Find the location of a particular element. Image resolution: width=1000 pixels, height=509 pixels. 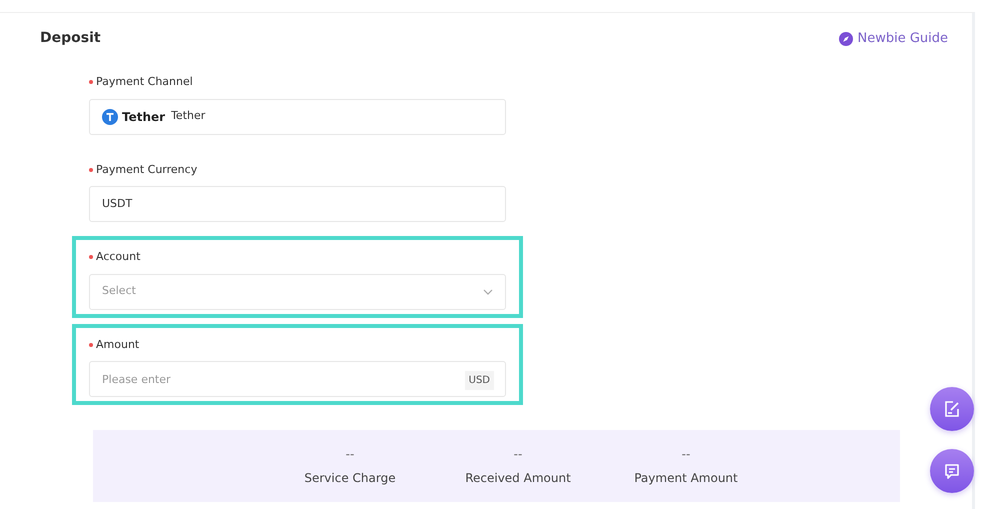

currency-tag: USD is located at coordinates (479, 380).